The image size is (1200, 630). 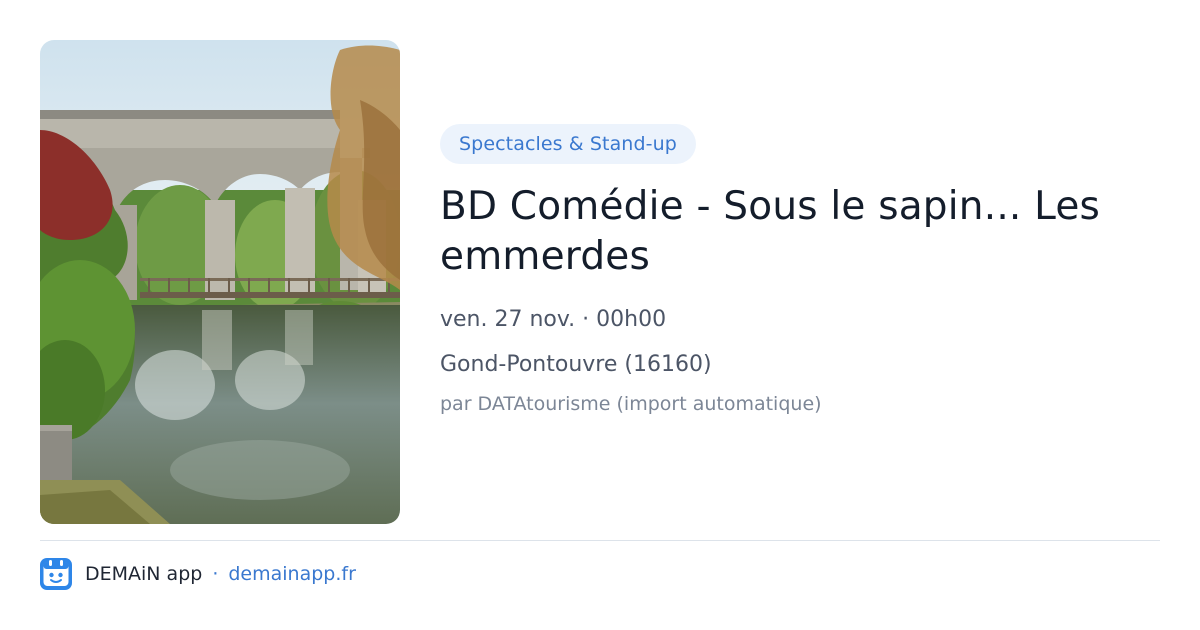 I want to click on footer: DEMAiN app · demainapp.fr, so click(x=198, y=574).